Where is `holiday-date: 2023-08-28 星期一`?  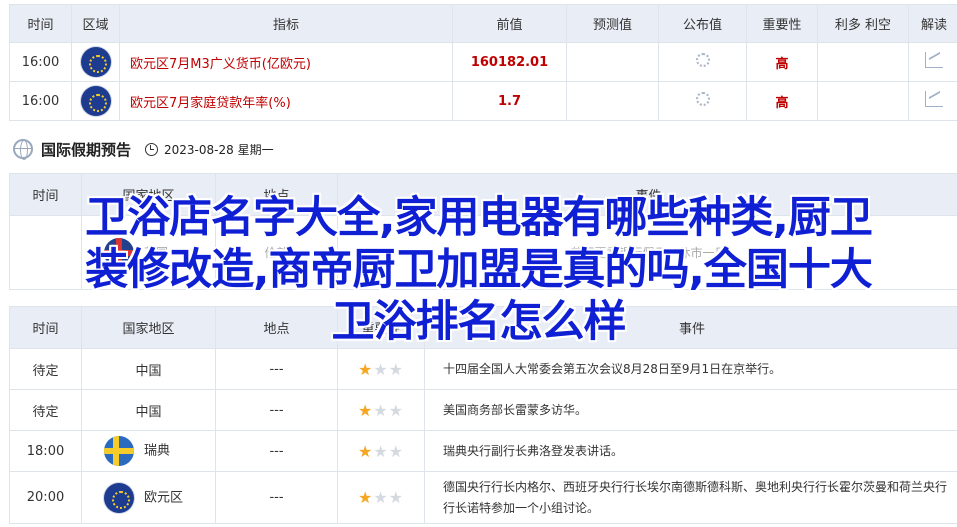
holiday-date: 2023-08-28 星期一 is located at coordinates (219, 149).